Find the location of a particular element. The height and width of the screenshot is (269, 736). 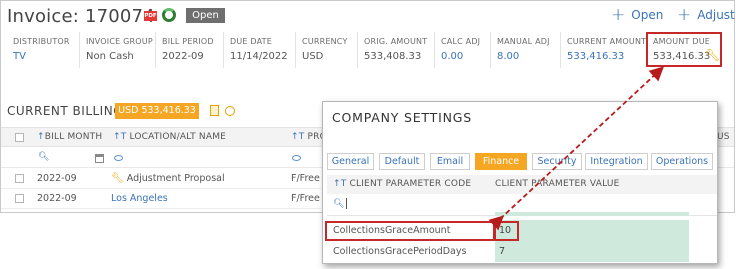

link-arrow is located at coordinates (576, 148).